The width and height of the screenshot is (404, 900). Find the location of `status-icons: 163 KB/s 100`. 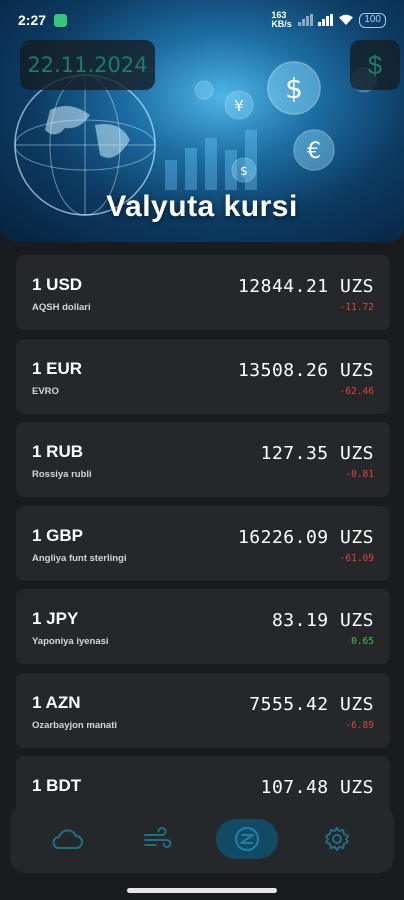

status-icons: 163 KB/s 100 is located at coordinates (328, 20).